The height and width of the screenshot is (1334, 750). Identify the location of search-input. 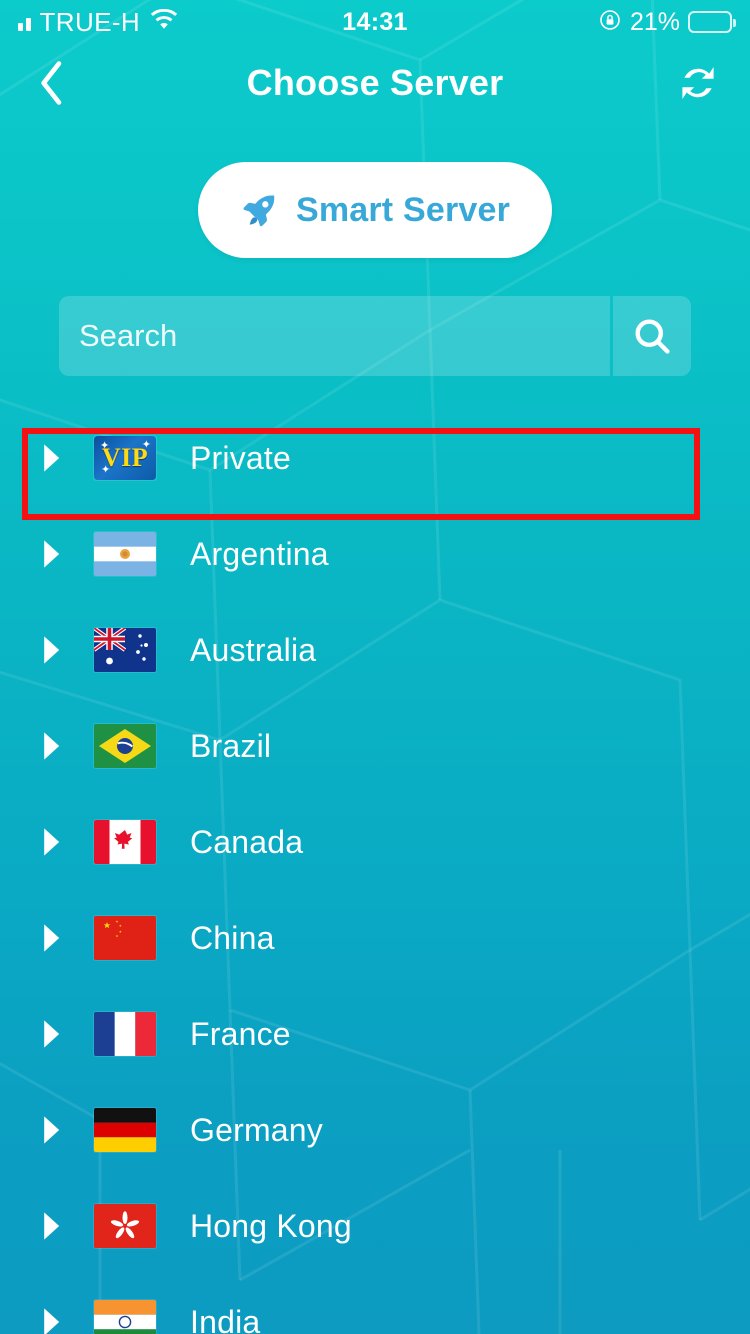
(334, 336).